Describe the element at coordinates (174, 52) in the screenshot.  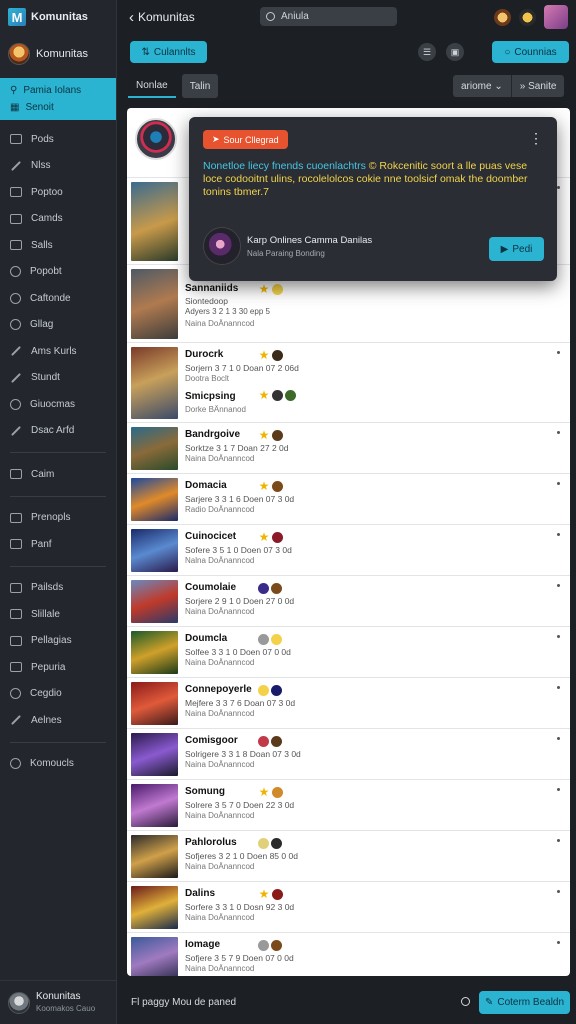
I see `filter-button-label: Culannlts` at that location.